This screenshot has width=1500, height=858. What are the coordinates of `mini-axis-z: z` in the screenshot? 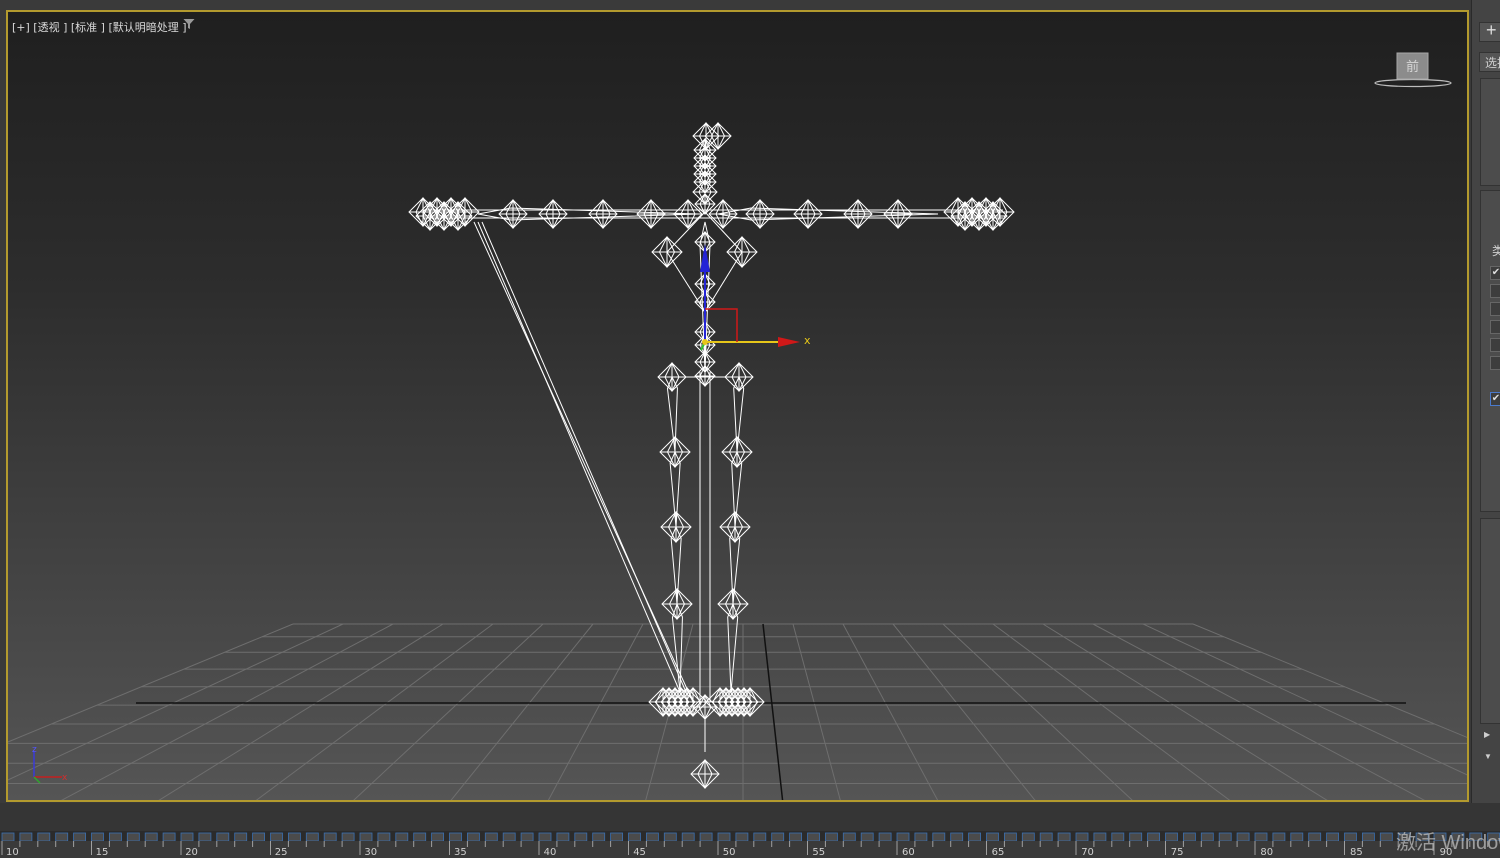 It's located at (34, 750).